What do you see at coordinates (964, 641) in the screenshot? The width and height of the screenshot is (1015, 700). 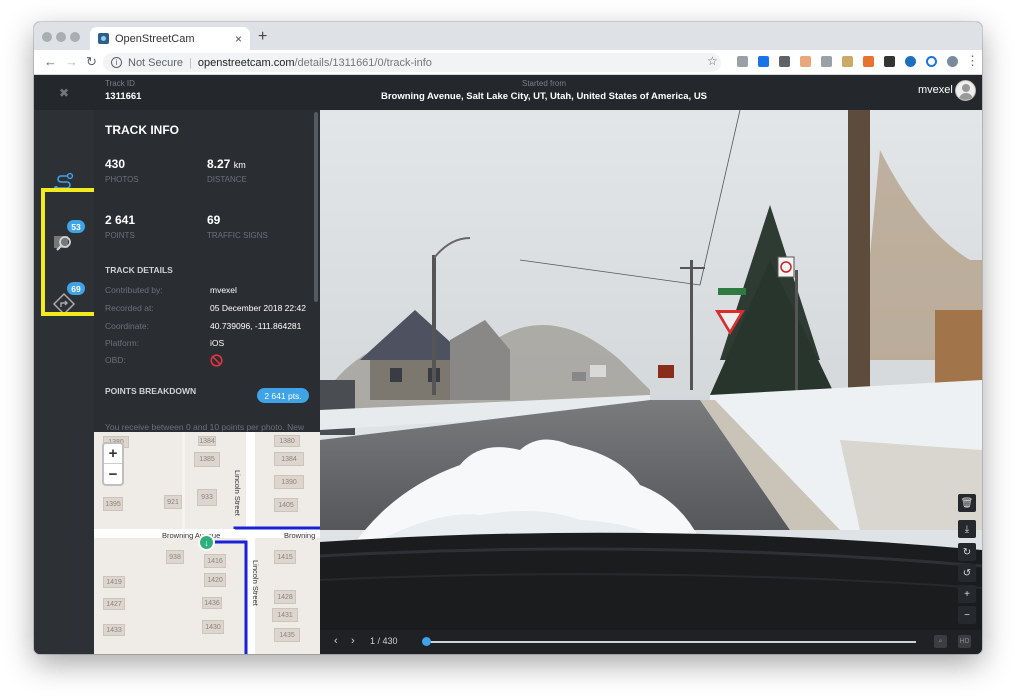 I see `hd-icon: HD` at bounding box center [964, 641].